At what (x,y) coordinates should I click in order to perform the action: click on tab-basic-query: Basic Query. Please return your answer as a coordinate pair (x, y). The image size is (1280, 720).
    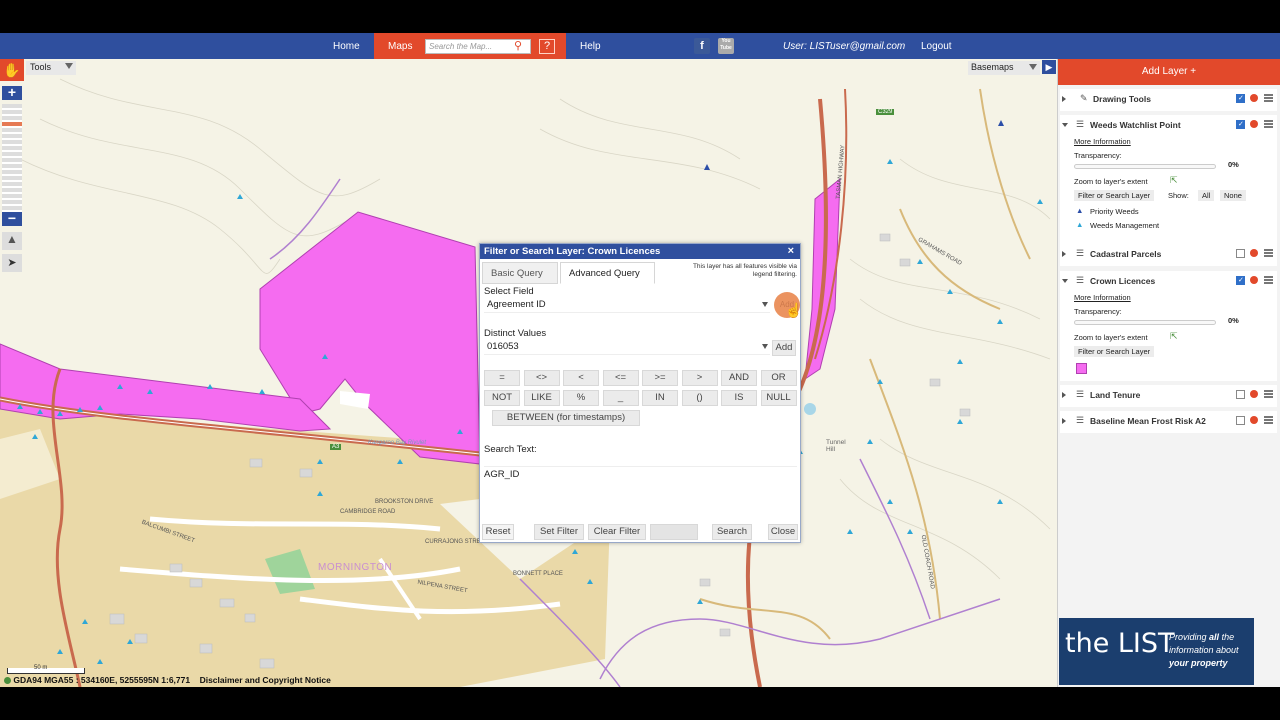
    Looking at the image, I should click on (520, 273).